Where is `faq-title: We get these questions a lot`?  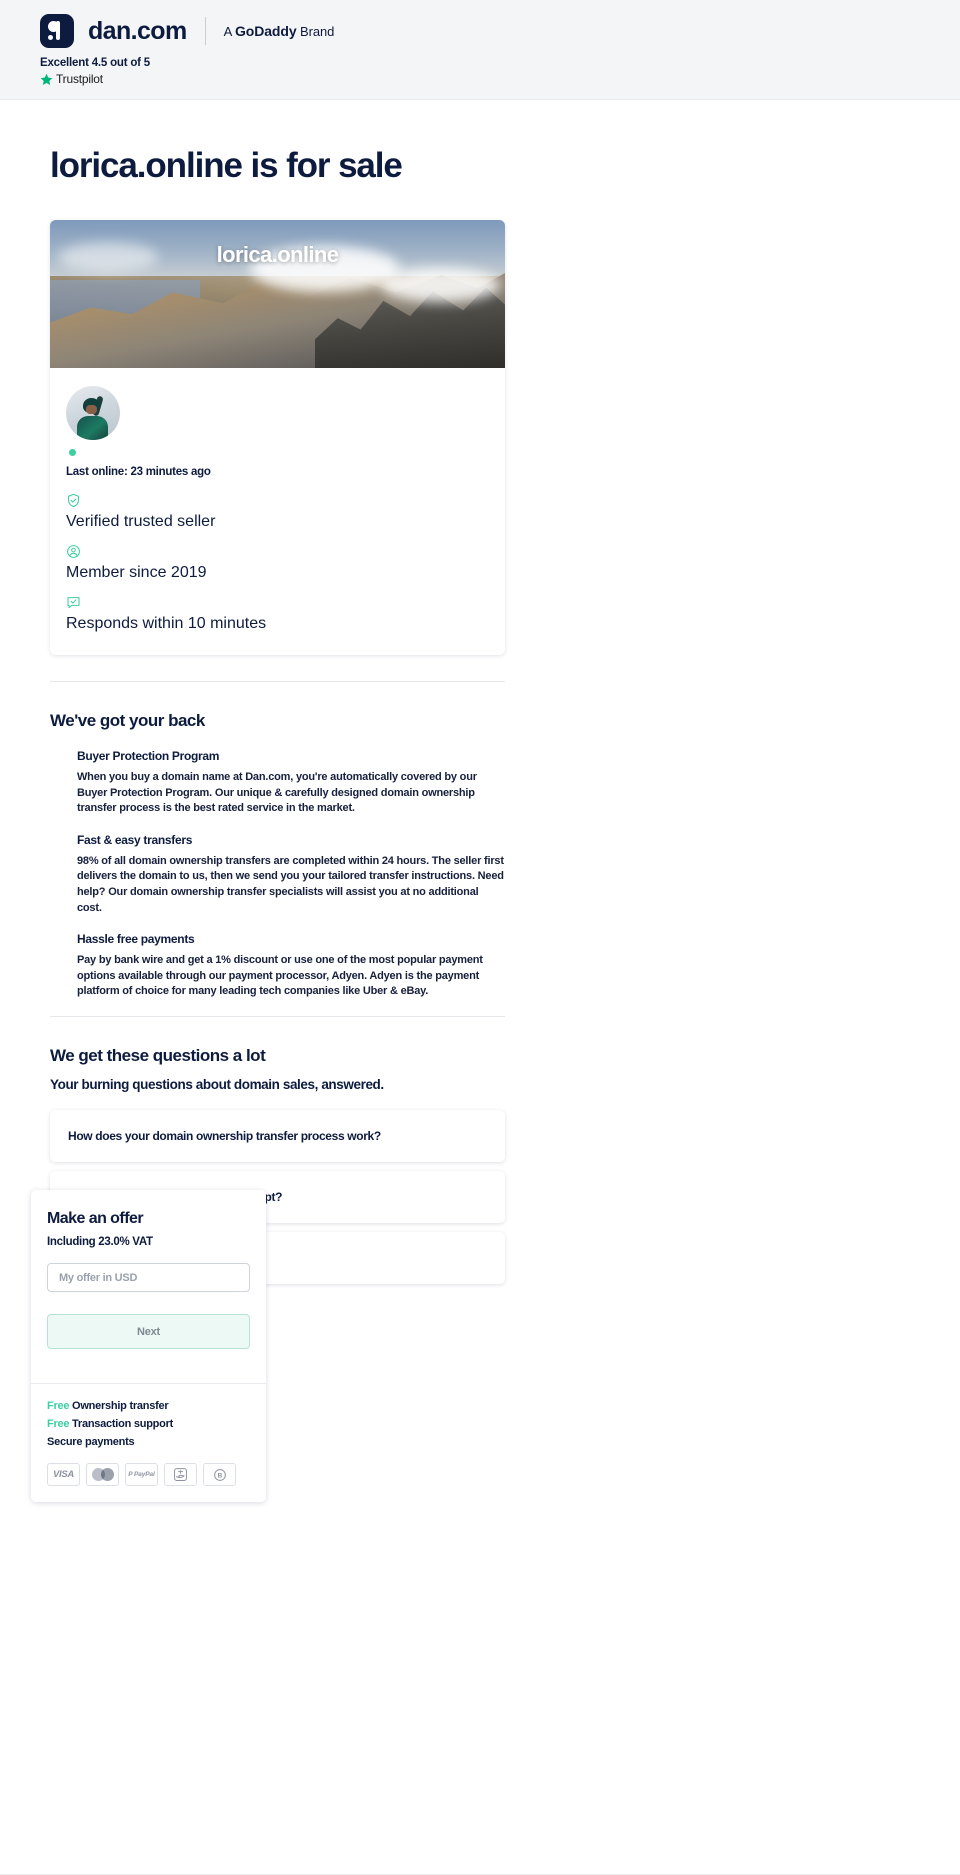
faq-title: We get these questions a lot is located at coordinates (158, 1056).